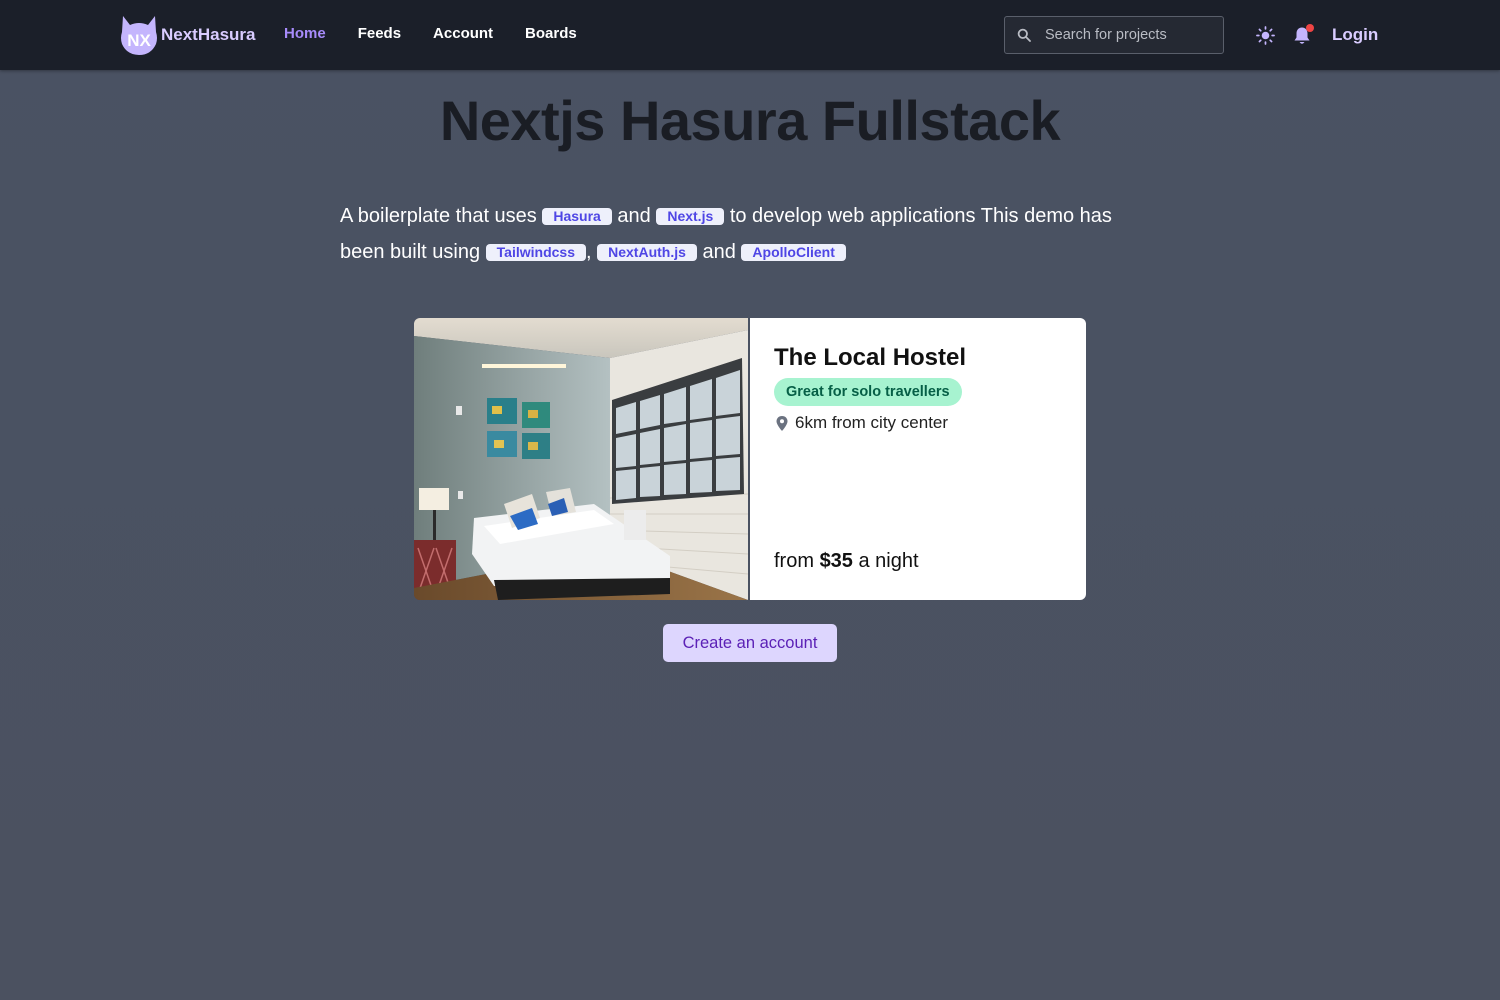  What do you see at coordinates (535, 252) in the screenshot?
I see `tech-pill-tailwindcss: Tailwindcss` at bounding box center [535, 252].